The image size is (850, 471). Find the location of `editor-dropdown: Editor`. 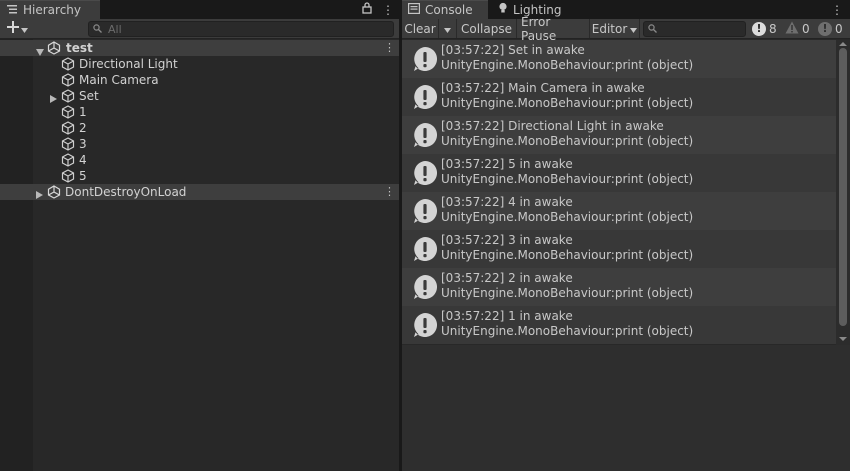

editor-dropdown: Editor is located at coordinates (615, 28).